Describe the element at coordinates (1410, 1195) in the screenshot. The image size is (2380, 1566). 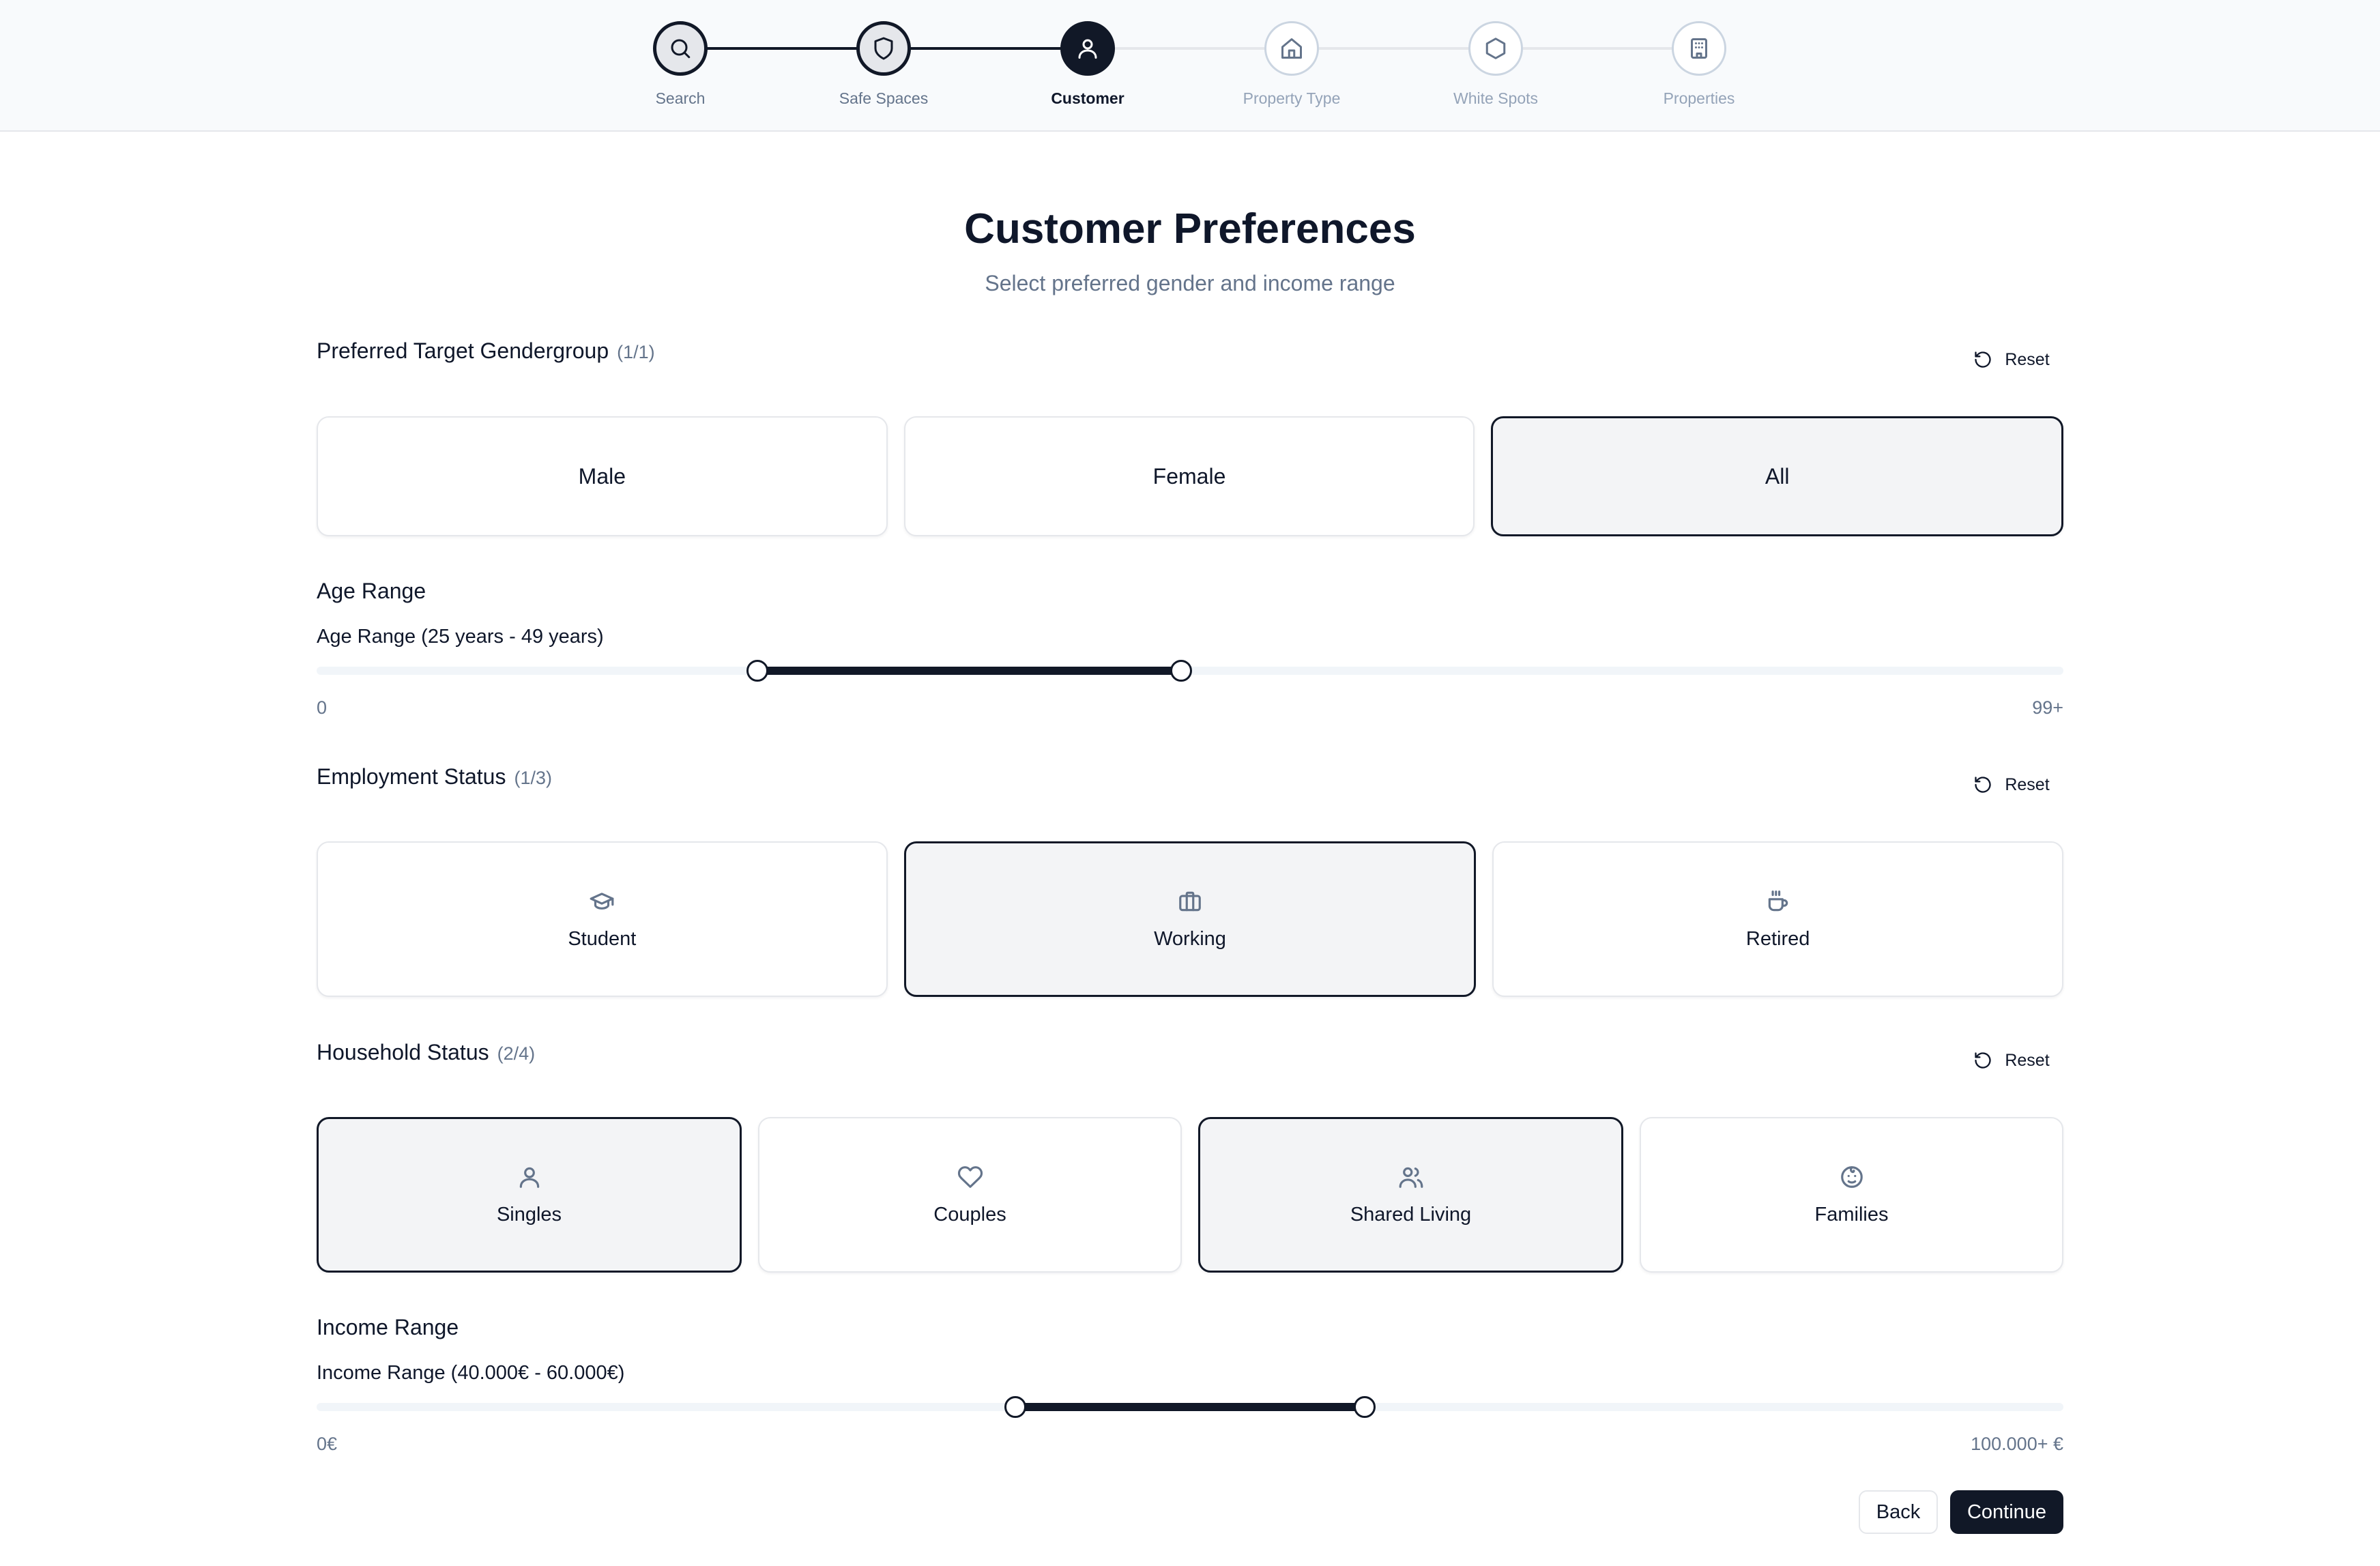
I see `household-option-shared-living: Shared Living` at that location.